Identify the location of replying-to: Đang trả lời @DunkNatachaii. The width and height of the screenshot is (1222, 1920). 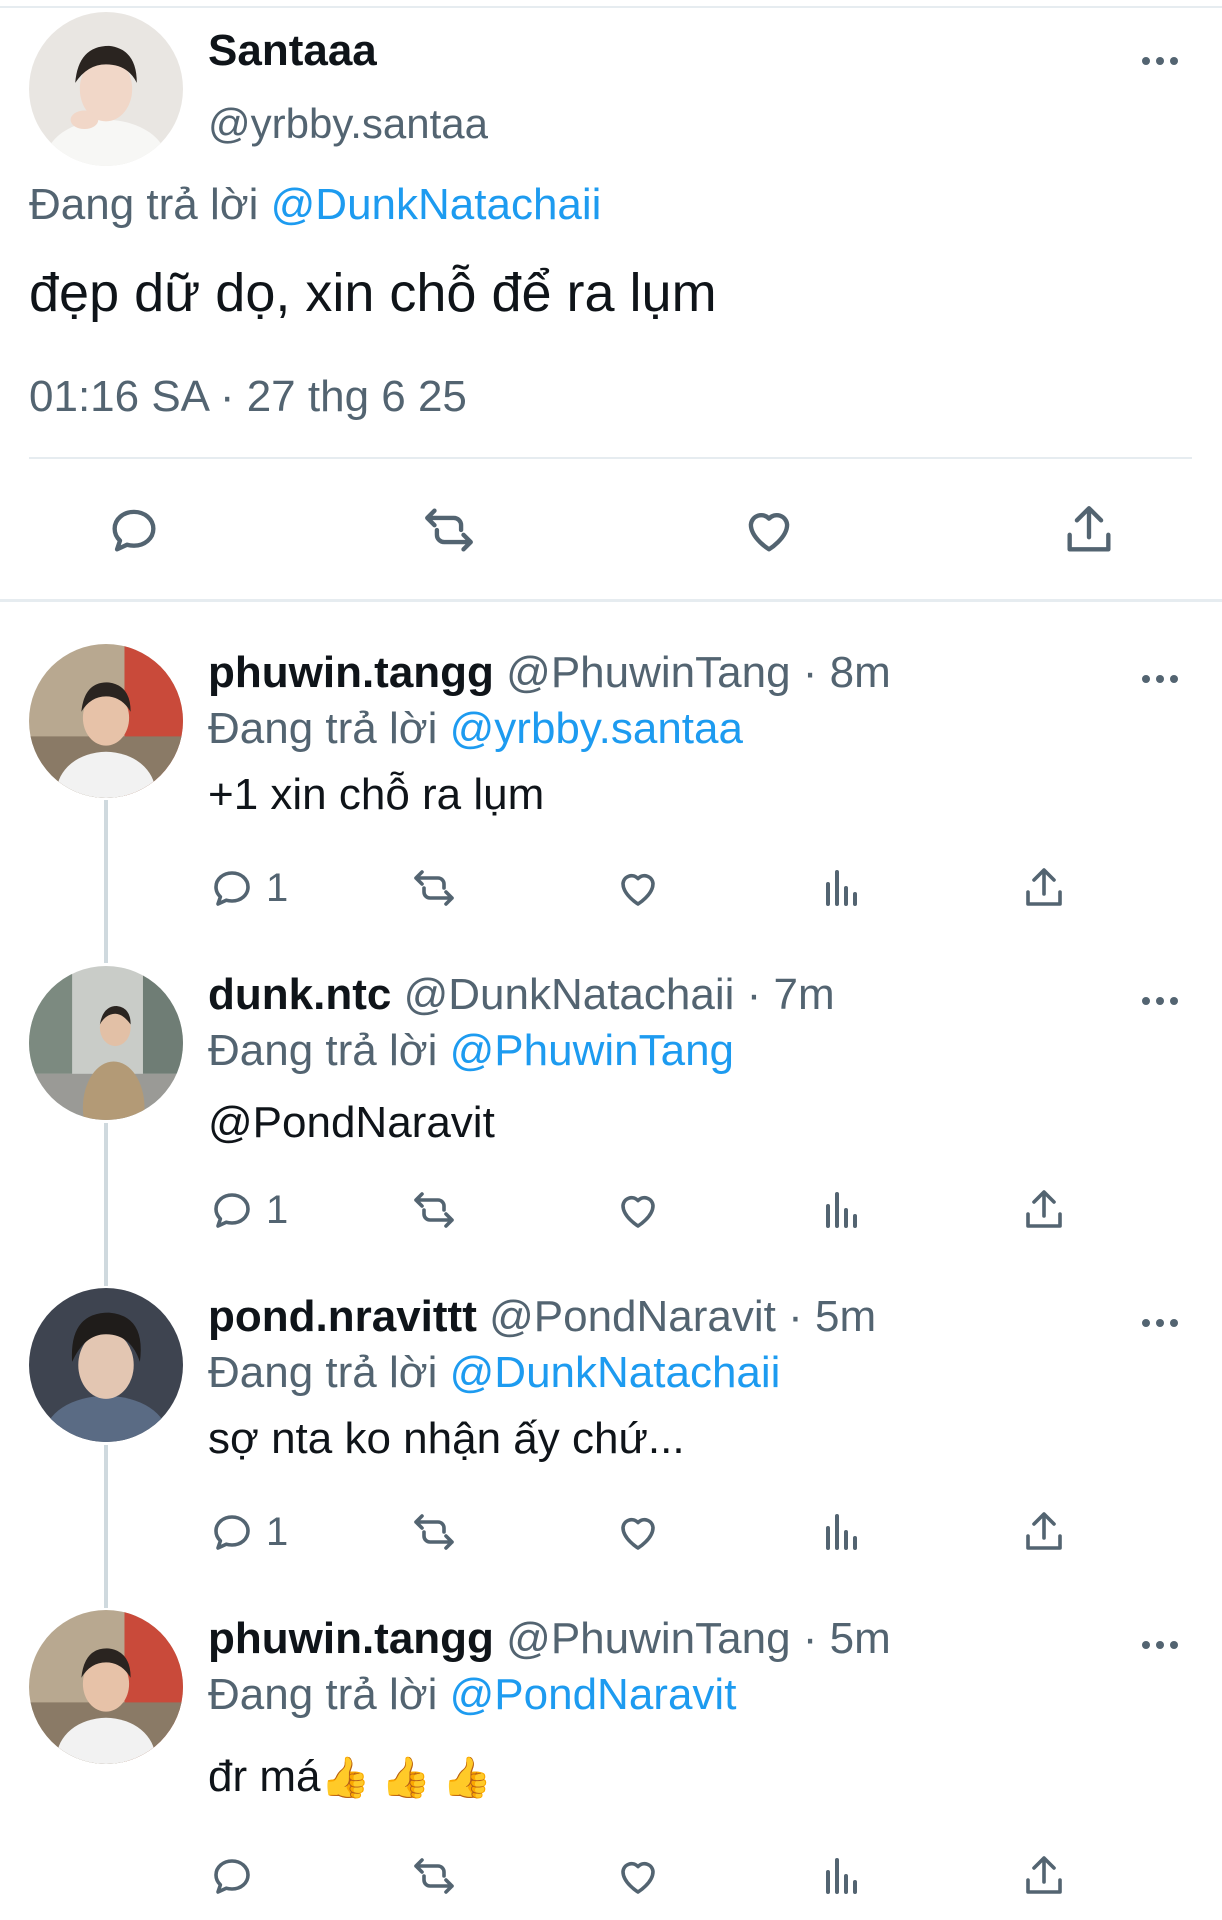
(494, 1373).